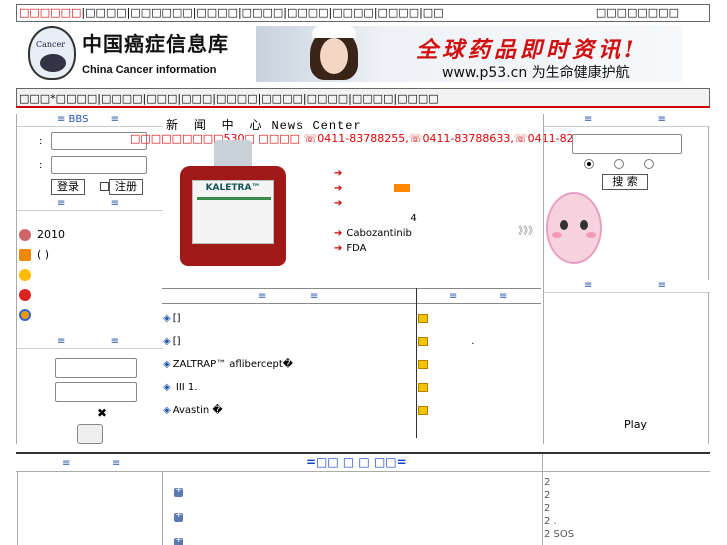 Image resolution: width=727 pixels, height=545 pixels. Describe the element at coordinates (661, 285) in the screenshot. I see `video-header-b: ≡` at that location.